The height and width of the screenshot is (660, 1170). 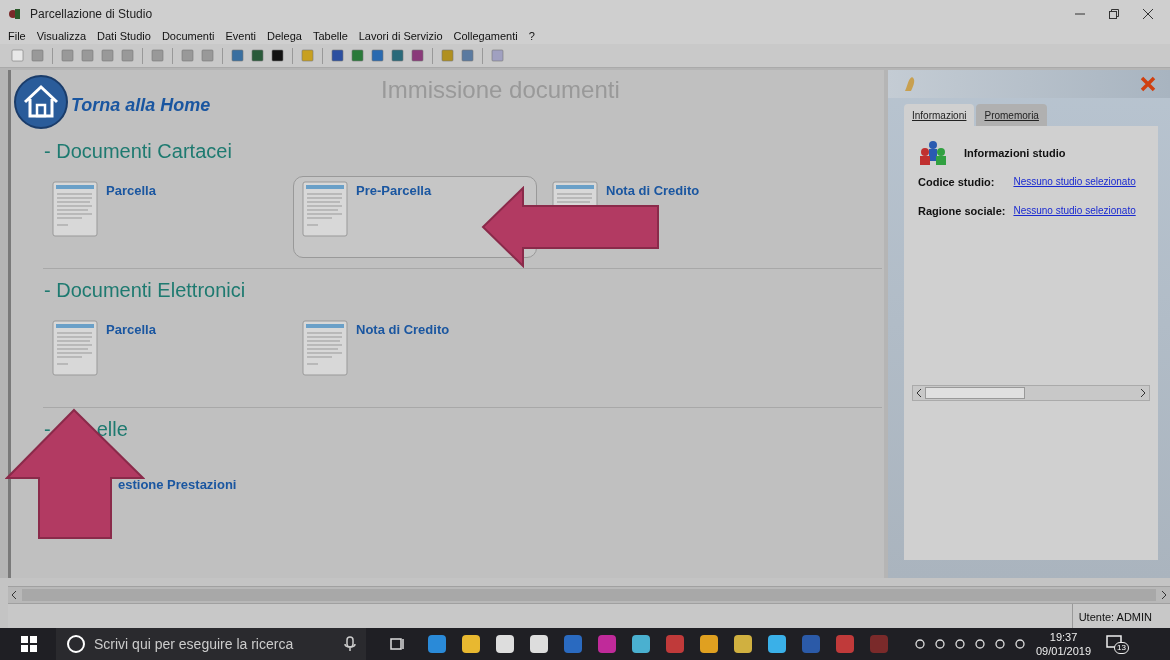 What do you see at coordinates (284, 36) in the screenshot?
I see `menu-item: Delega` at bounding box center [284, 36].